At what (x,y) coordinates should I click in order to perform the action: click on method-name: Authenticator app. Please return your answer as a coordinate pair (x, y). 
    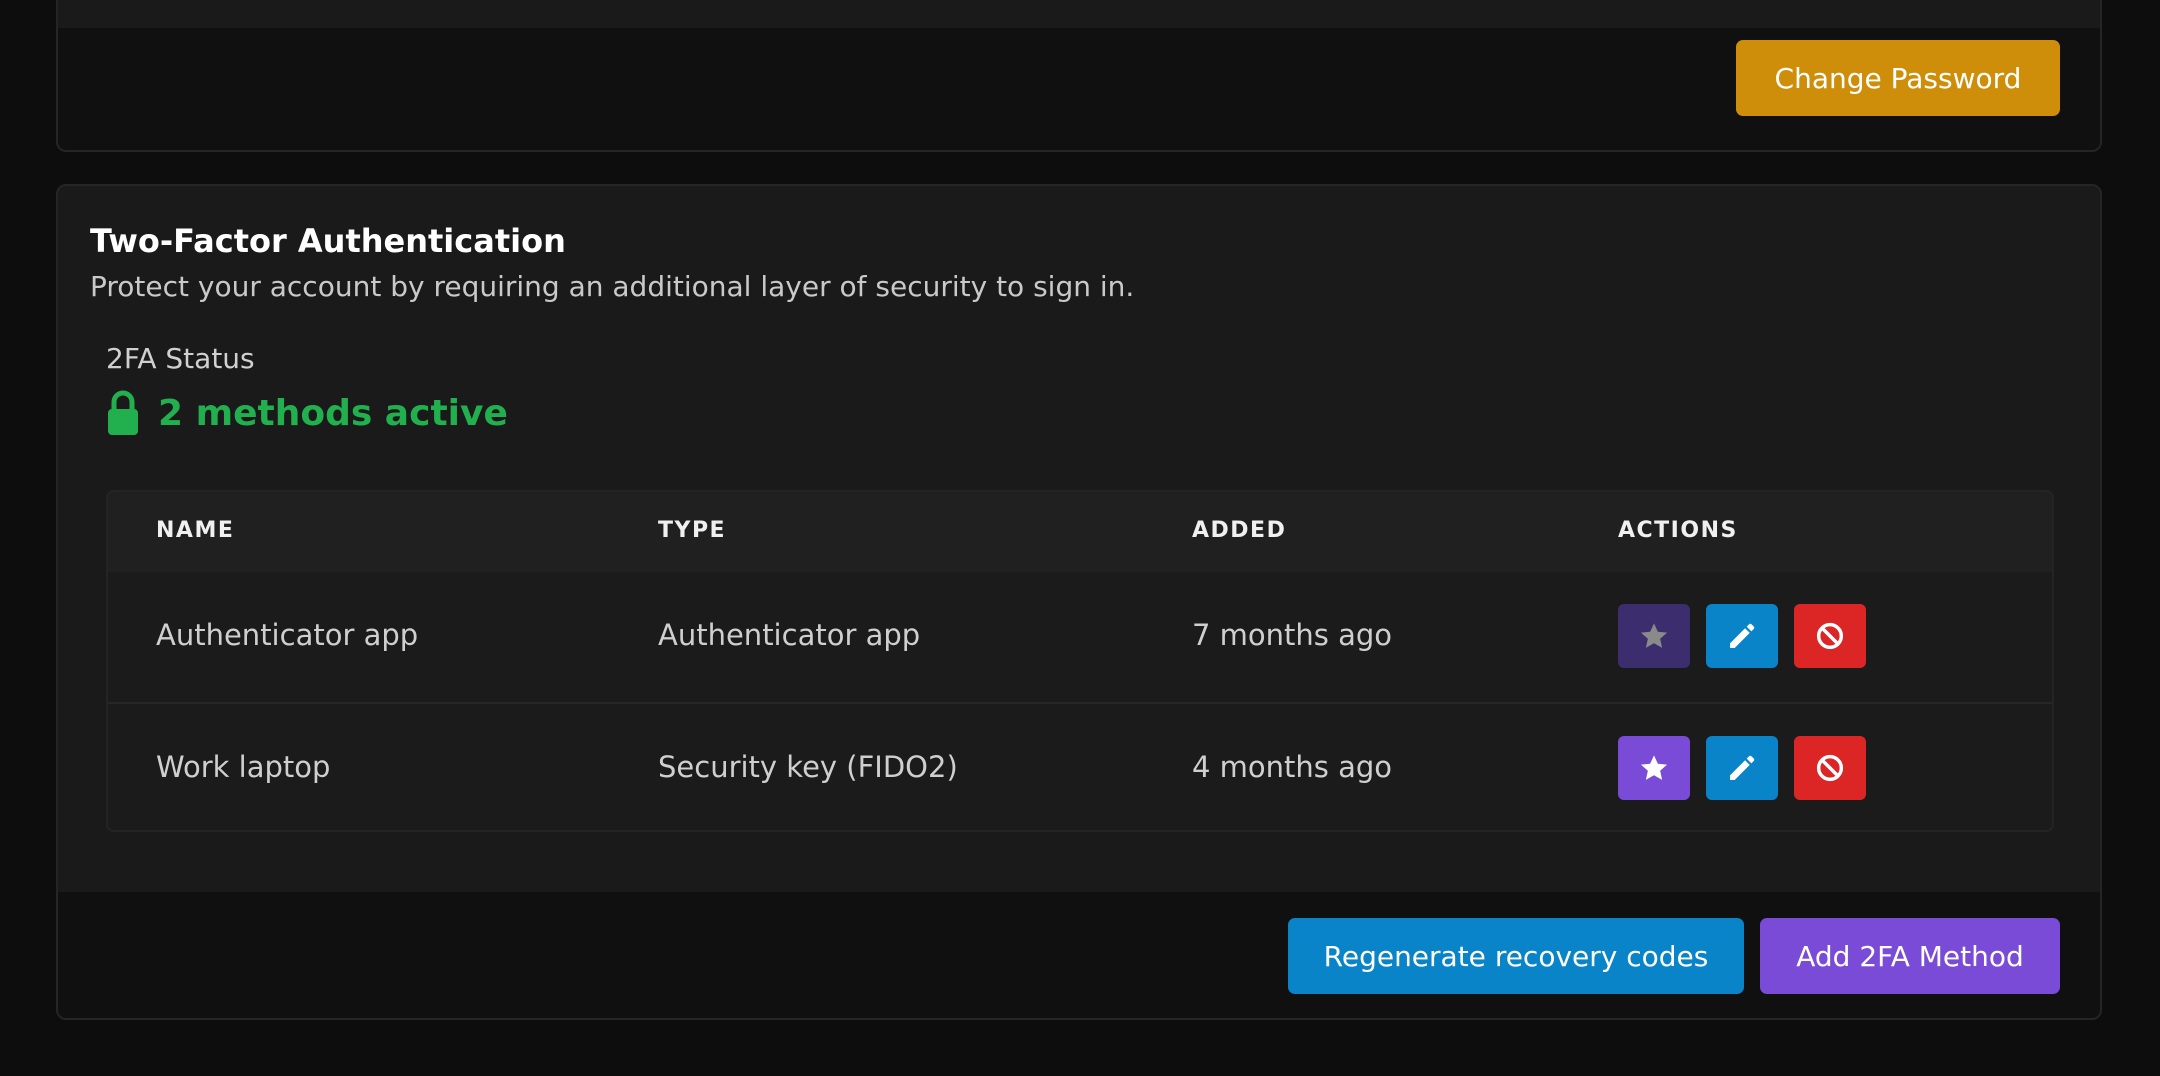
    Looking at the image, I should click on (287, 635).